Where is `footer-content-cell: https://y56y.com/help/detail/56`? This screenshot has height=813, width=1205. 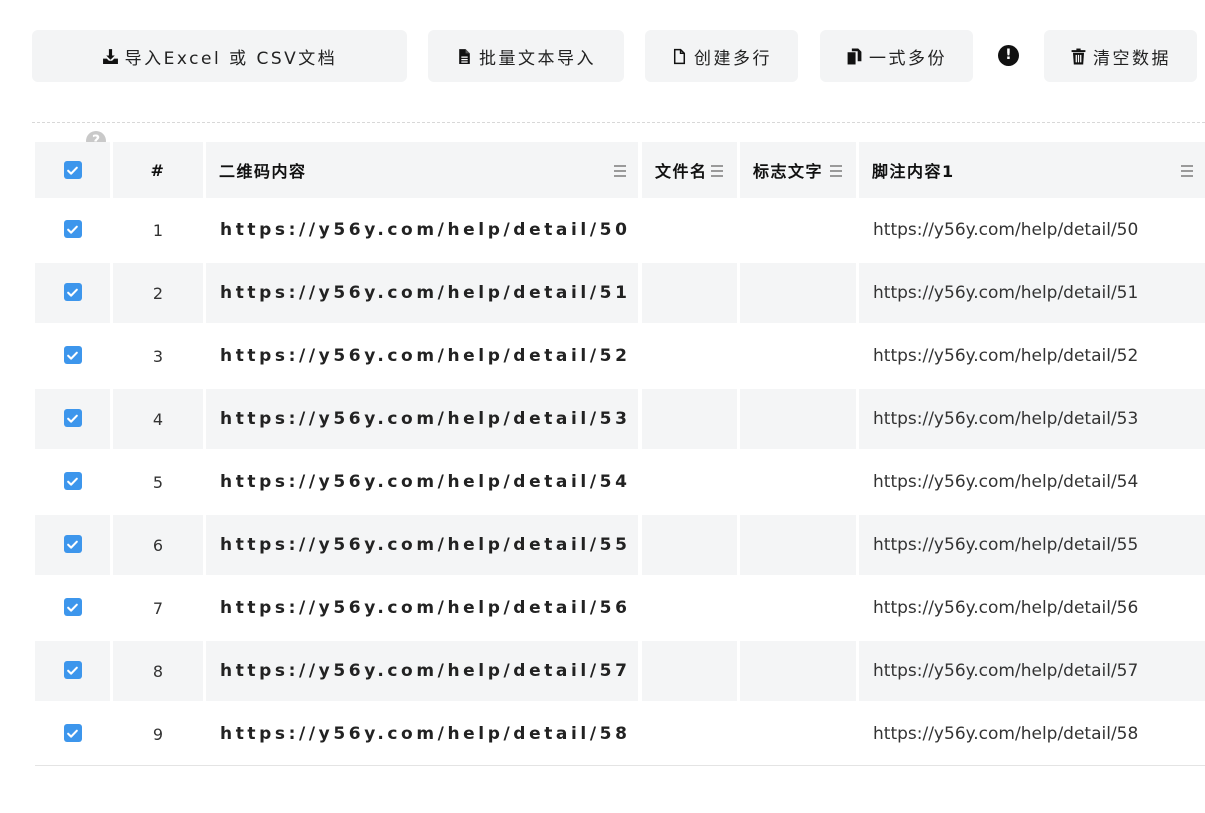 footer-content-cell: https://y56y.com/help/detail/56 is located at coordinates (1032, 608).